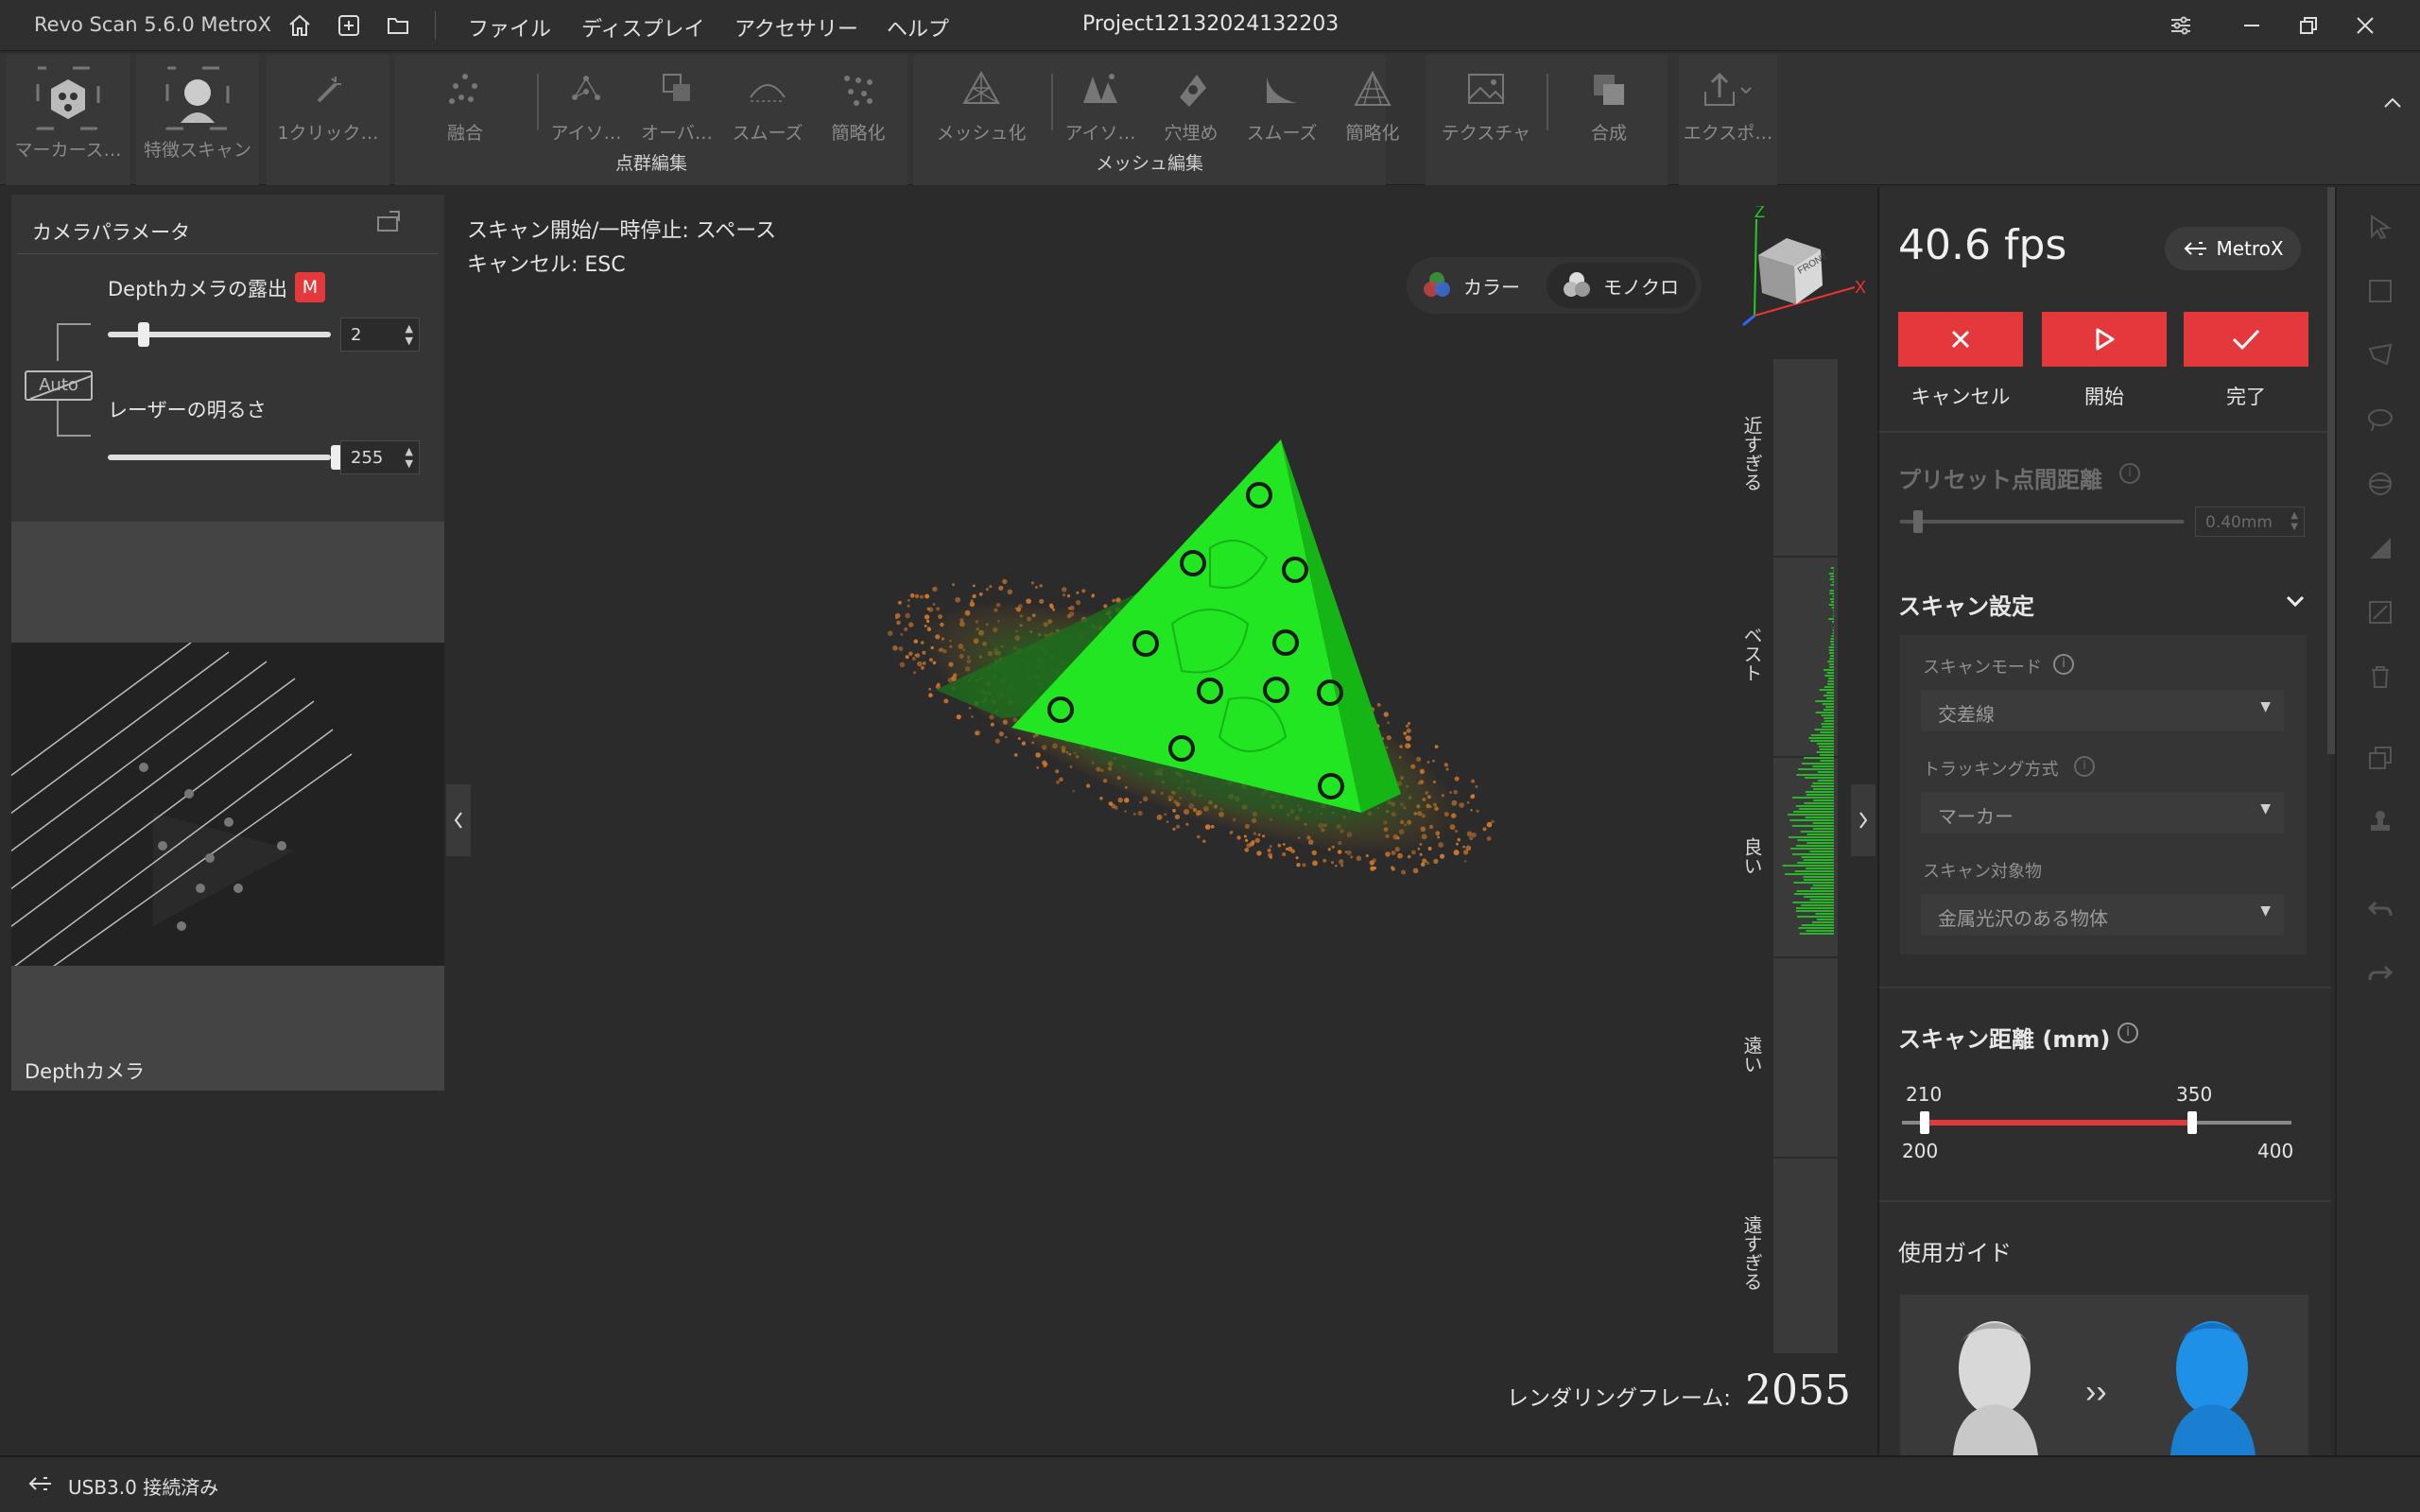 Image resolution: width=2420 pixels, height=1512 pixels. Describe the element at coordinates (1759, 213) in the screenshot. I see `axis-z-label: Z` at that location.